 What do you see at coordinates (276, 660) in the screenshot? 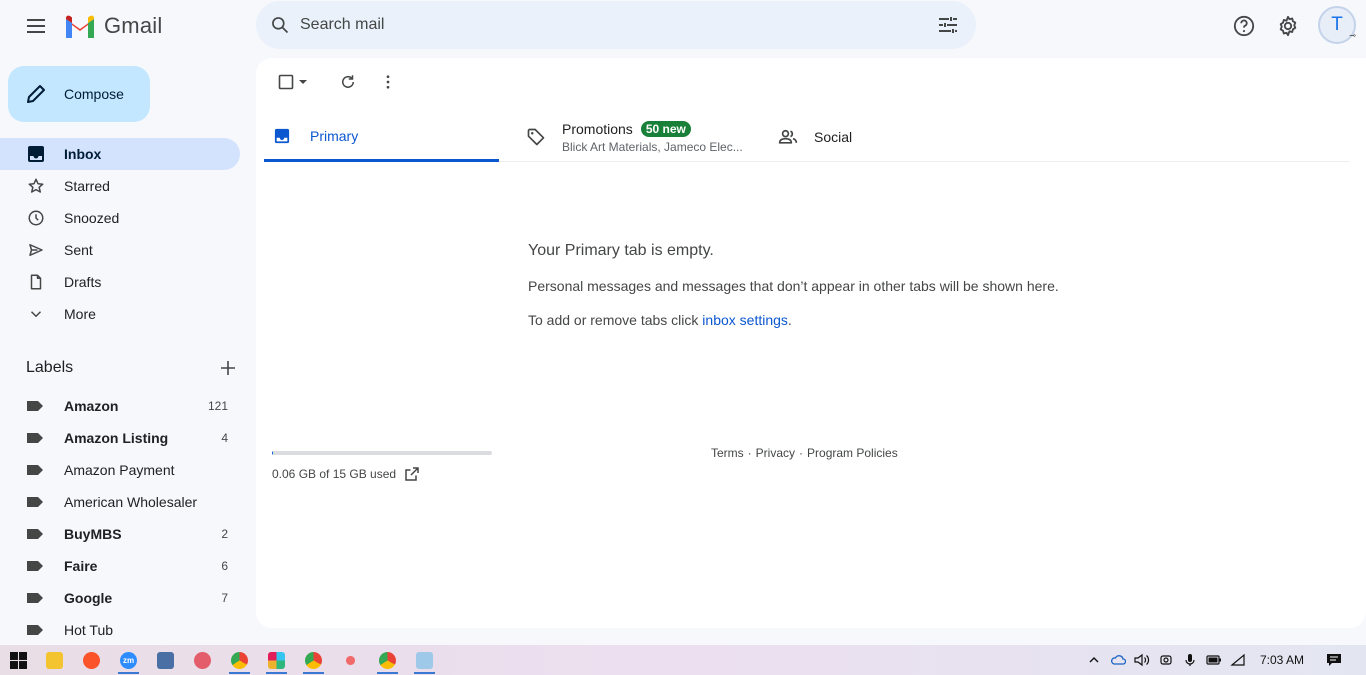
I see `taskbar-slack` at bounding box center [276, 660].